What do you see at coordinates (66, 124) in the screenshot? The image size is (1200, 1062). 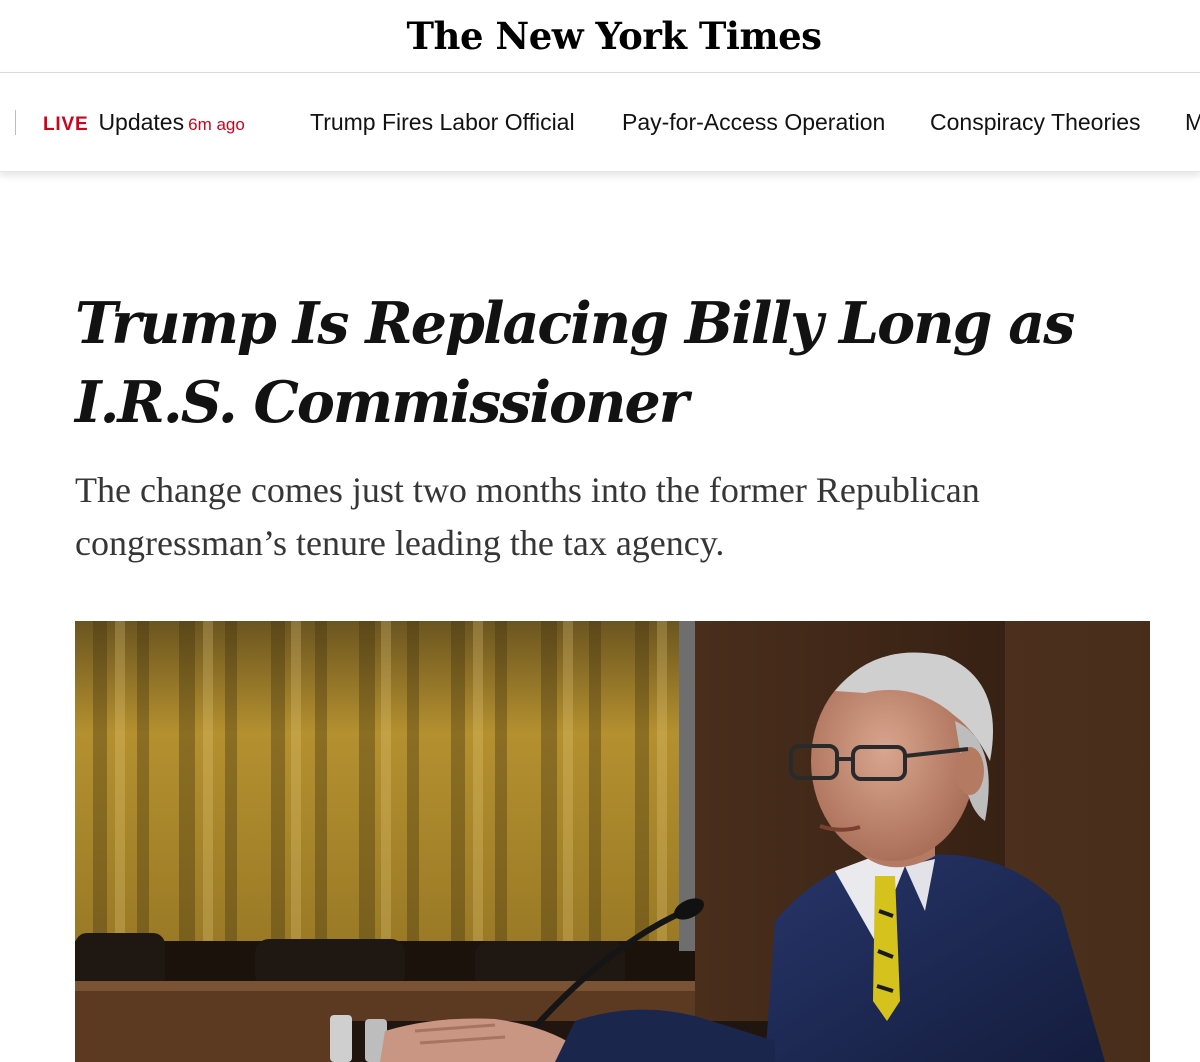 I see `live-badge: LIVE` at bounding box center [66, 124].